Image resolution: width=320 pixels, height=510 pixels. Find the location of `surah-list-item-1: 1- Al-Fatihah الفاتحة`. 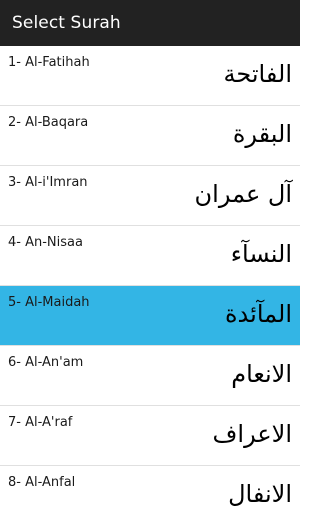

surah-list-item-1: 1- Al-Fatihah الفاتحة is located at coordinates (150, 76).